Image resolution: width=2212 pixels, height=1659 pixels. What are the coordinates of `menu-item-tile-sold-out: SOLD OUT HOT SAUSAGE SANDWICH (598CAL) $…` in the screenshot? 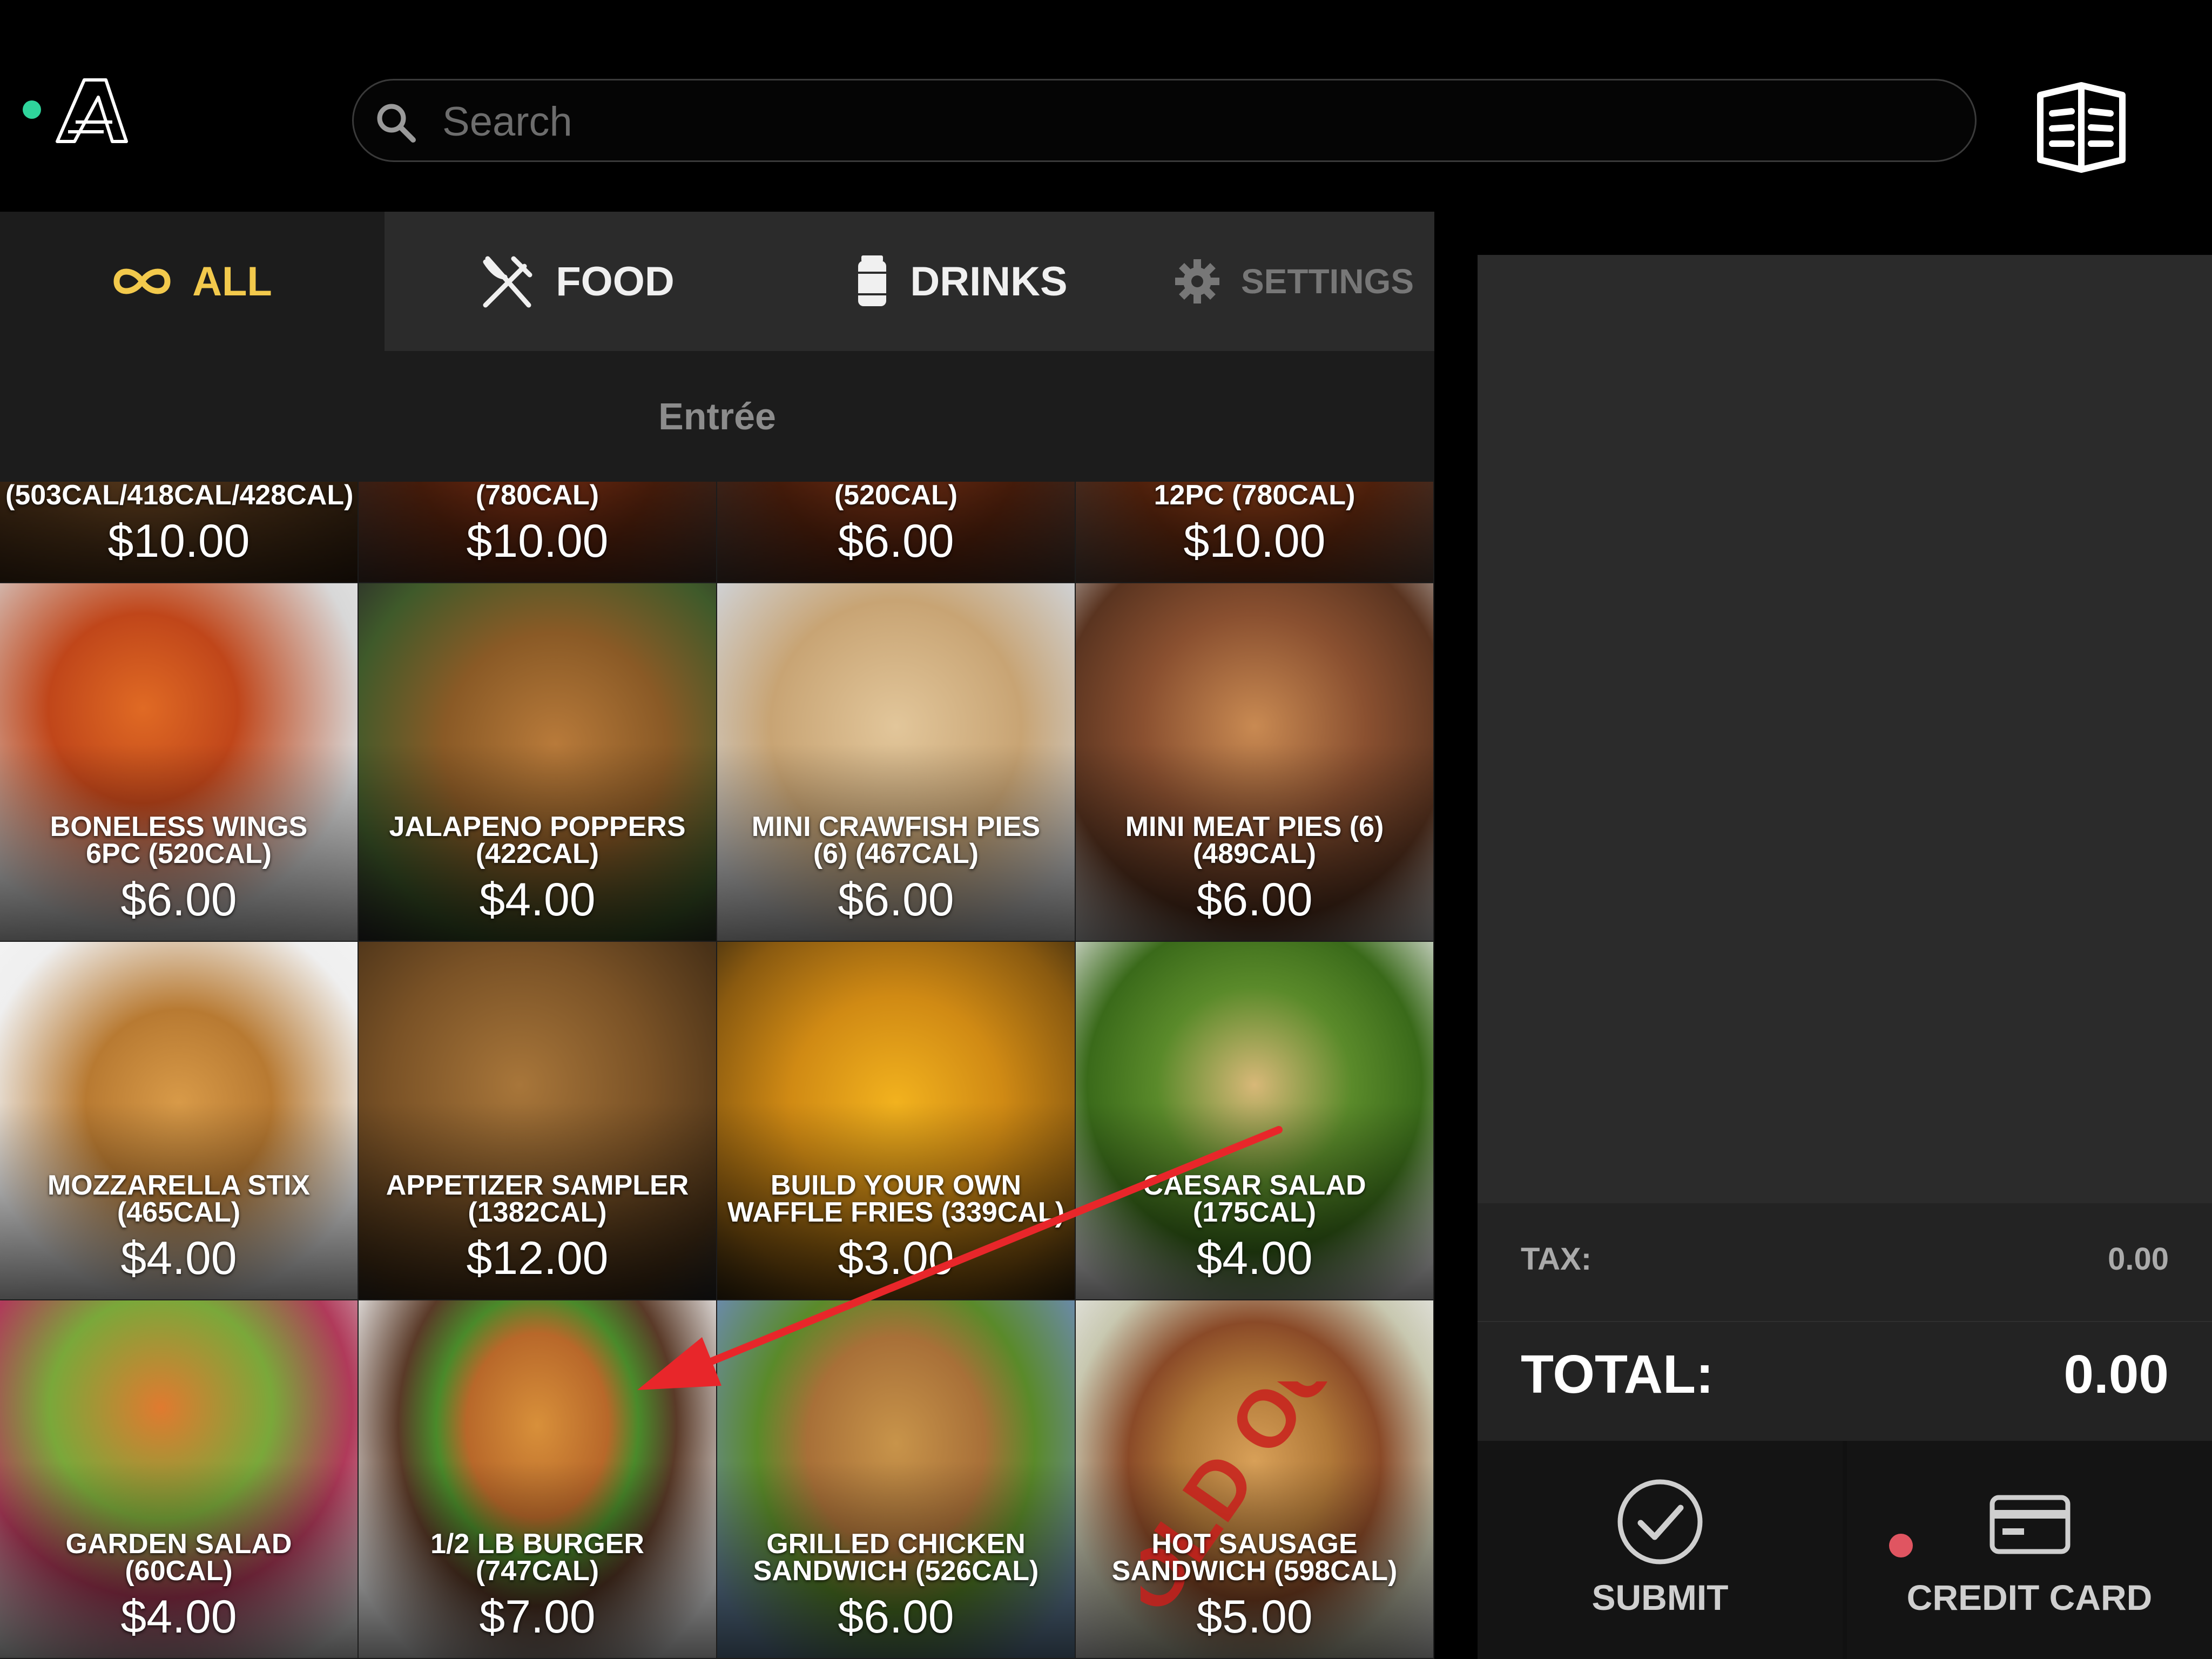 It's located at (1255, 1479).